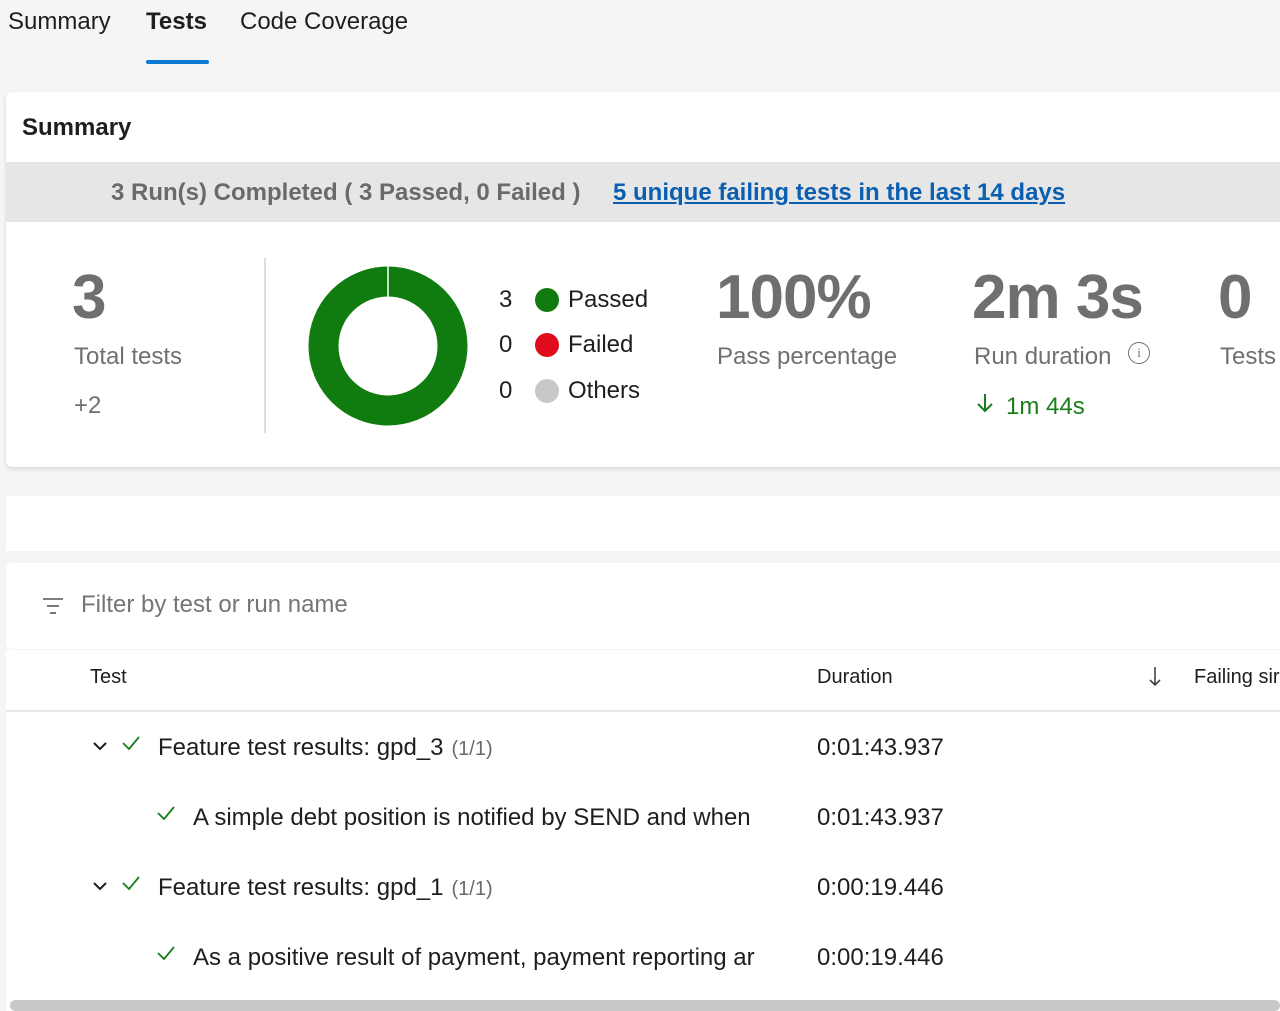 Image resolution: width=1280 pixels, height=1011 pixels. I want to click on legend-failed-count: 0, so click(506, 344).